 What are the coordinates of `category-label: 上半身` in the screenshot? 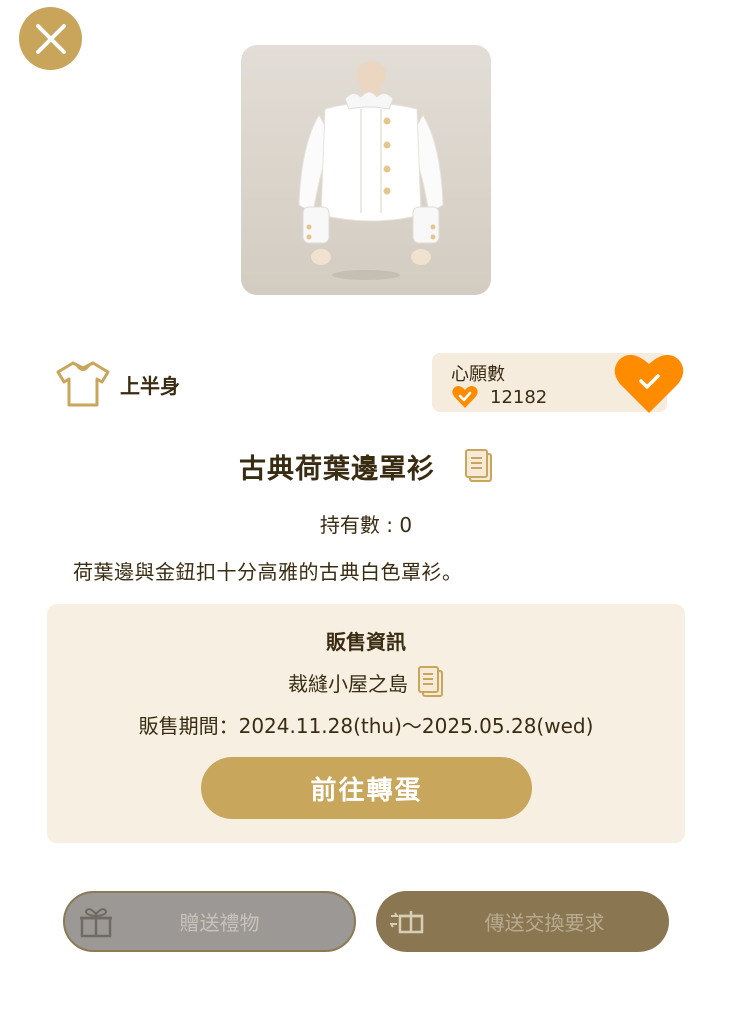 It's located at (150, 385).